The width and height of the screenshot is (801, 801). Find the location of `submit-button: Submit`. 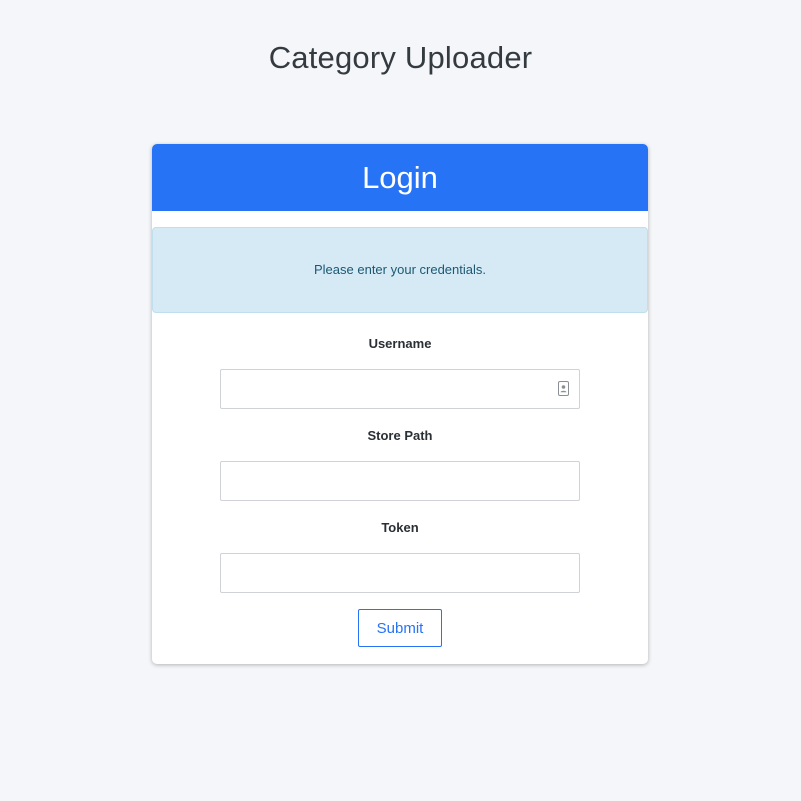

submit-button: Submit is located at coordinates (400, 628).